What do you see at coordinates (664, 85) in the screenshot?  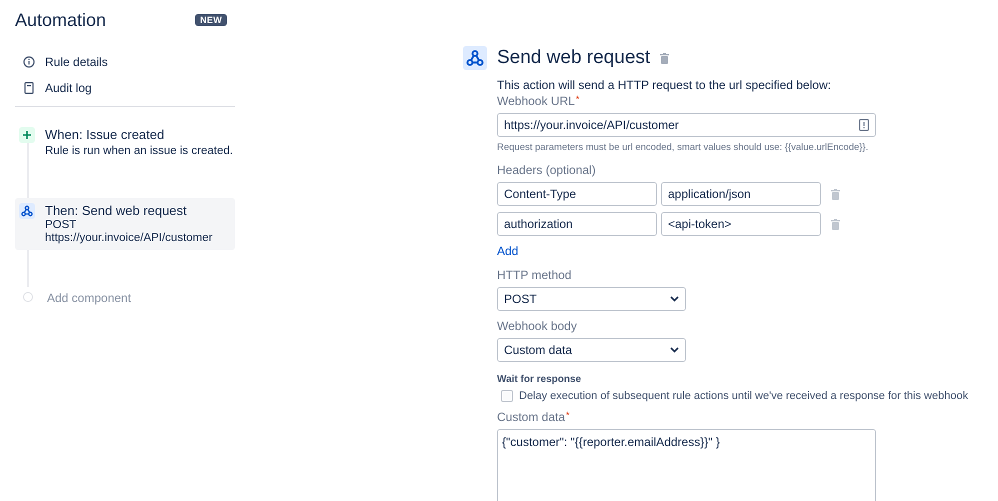 I see `description-text: This action will send a HTTP request to the url specified below:` at bounding box center [664, 85].